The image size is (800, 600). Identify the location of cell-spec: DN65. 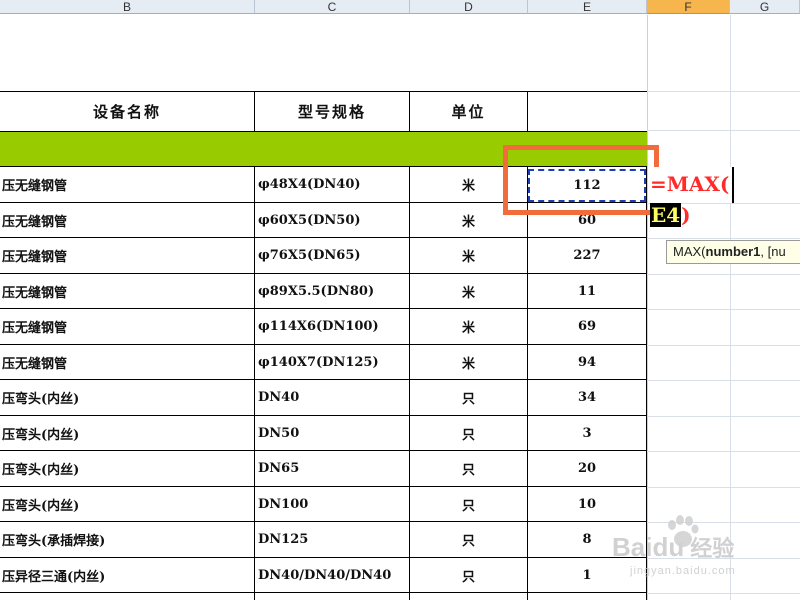
(332, 468).